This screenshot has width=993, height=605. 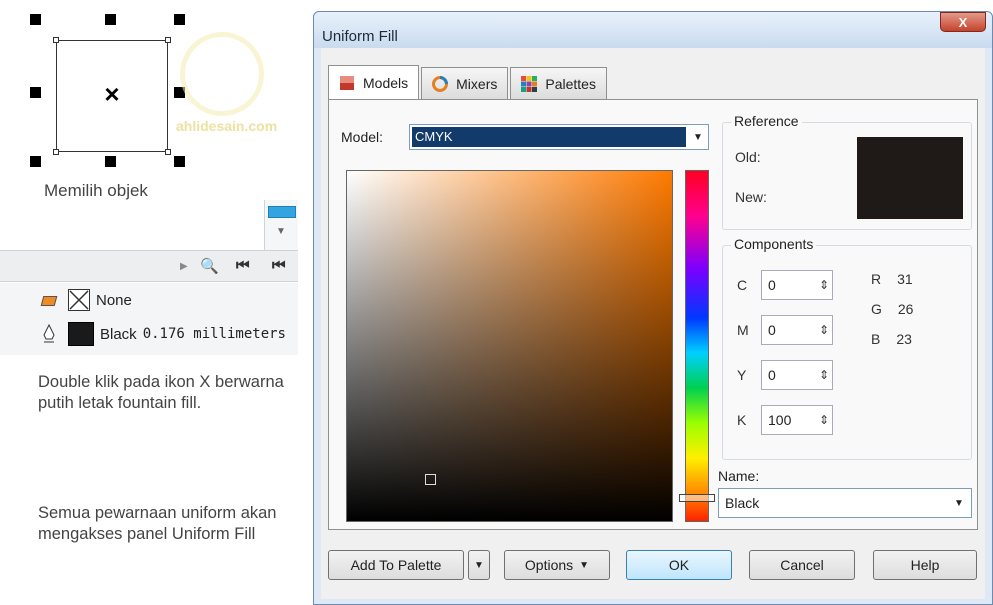 I want to click on hue-slider-handle, so click(x=697, y=498).